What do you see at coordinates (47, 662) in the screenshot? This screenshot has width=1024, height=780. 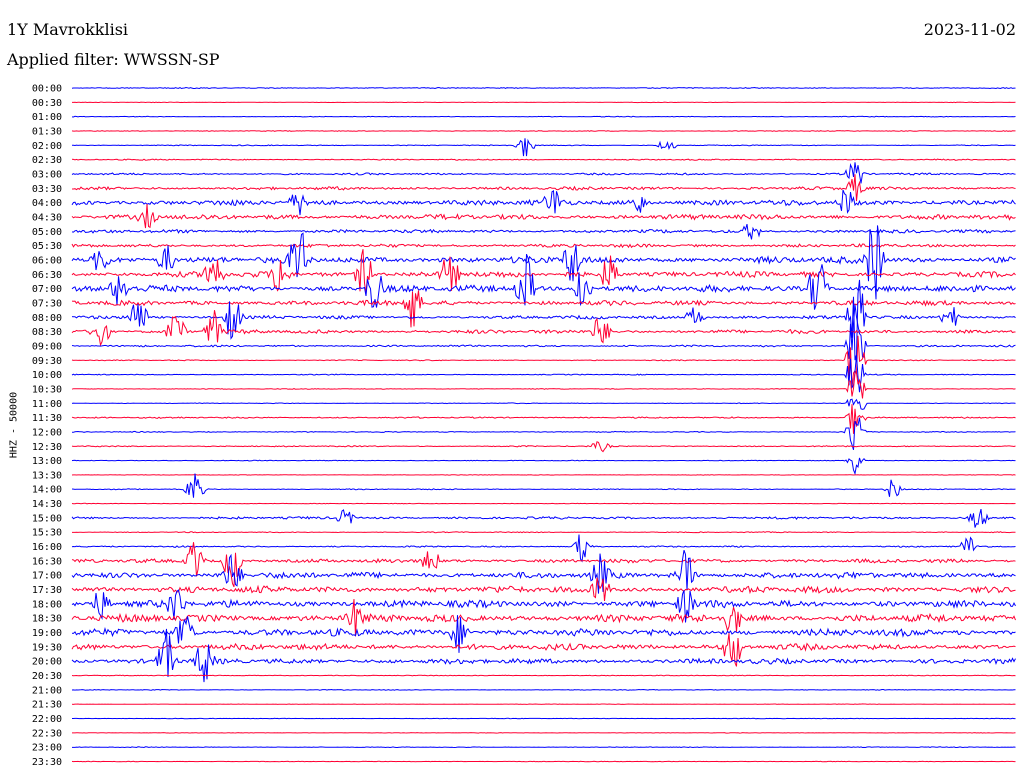 I see `time-tick-2000: 20:00` at bounding box center [47, 662].